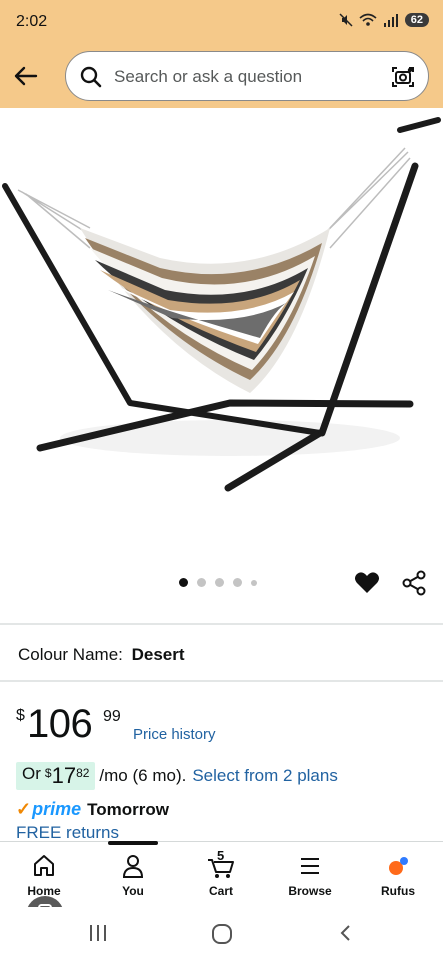 Image resolution: width=443 pixels, height=960 pixels. Describe the element at coordinates (48, 773) in the screenshot. I see `plan-symbol: $` at that location.